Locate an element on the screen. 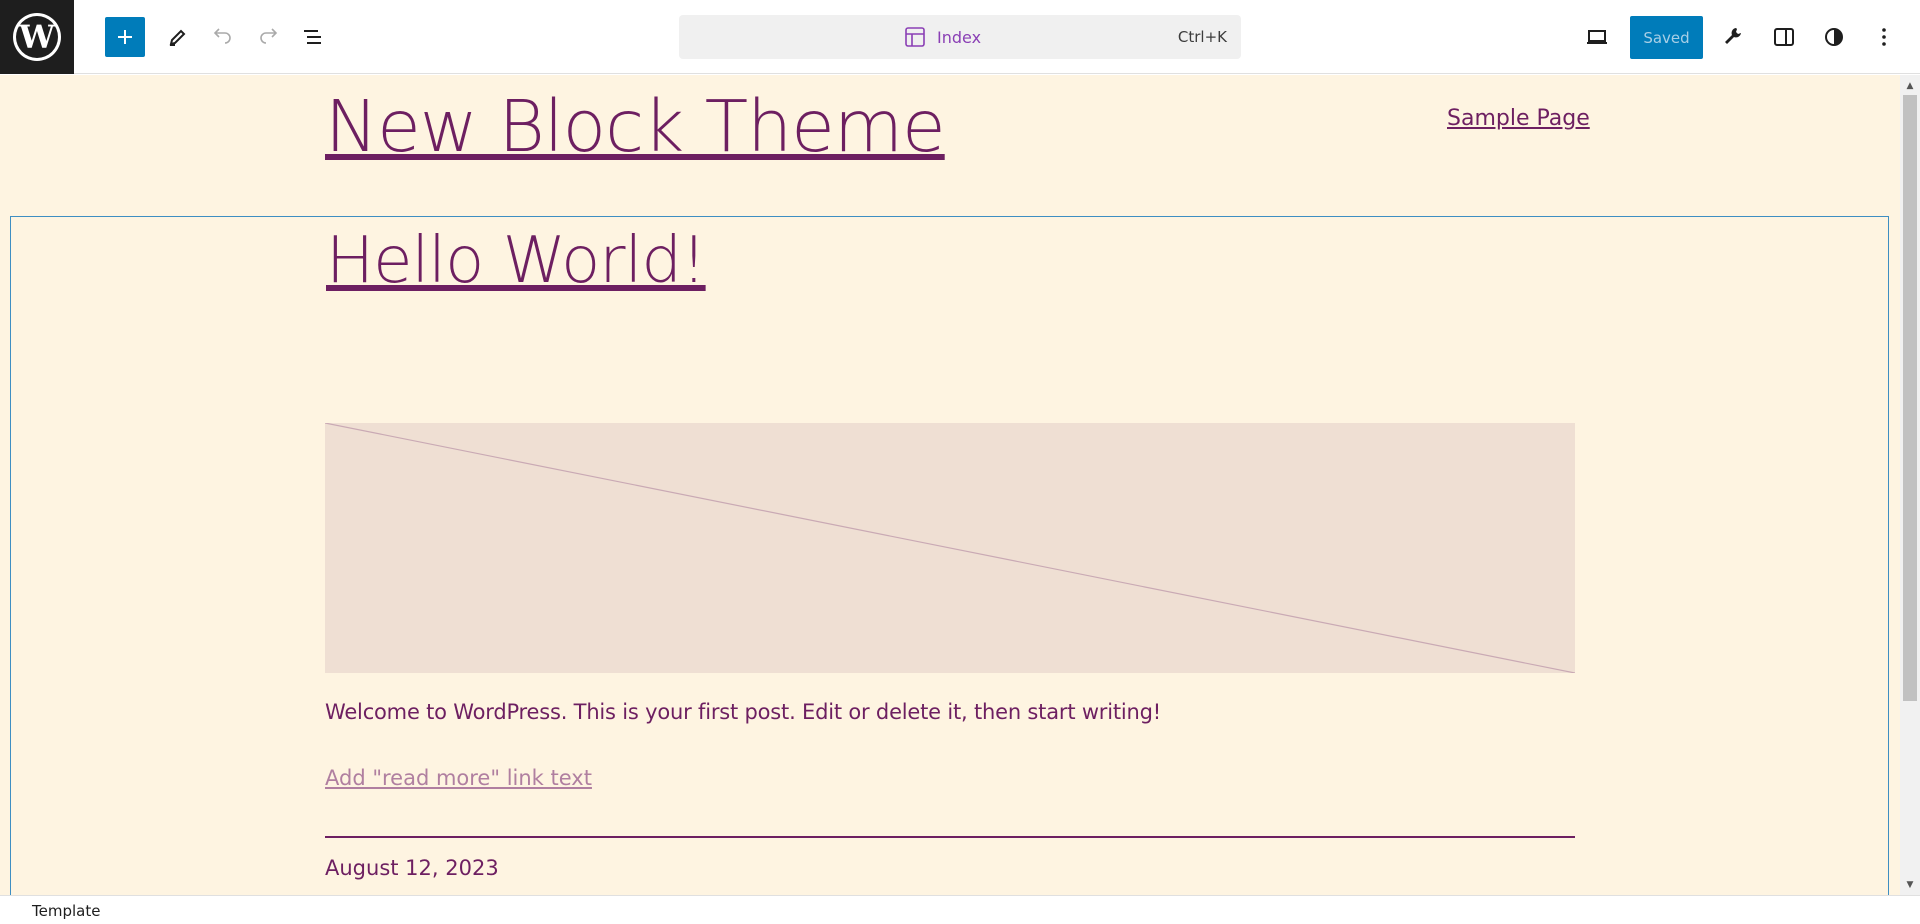 This screenshot has height=924, width=1920. tools-wrench-button is located at coordinates (1734, 37).